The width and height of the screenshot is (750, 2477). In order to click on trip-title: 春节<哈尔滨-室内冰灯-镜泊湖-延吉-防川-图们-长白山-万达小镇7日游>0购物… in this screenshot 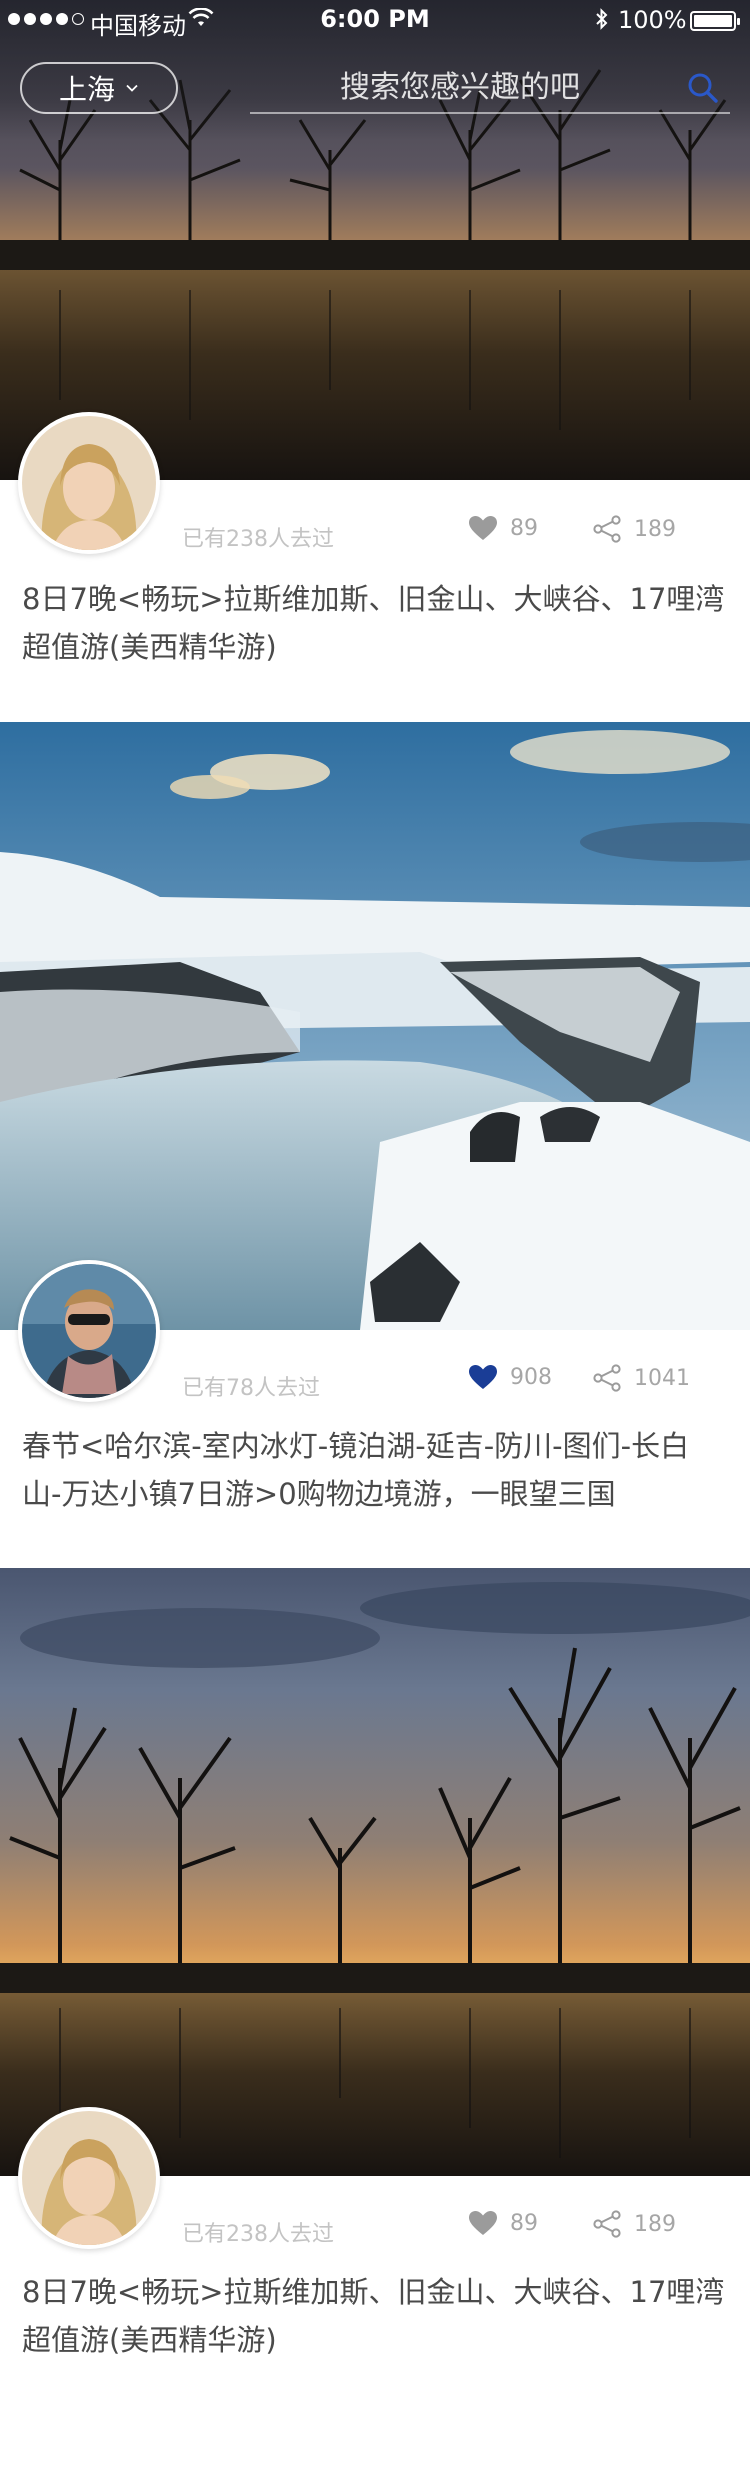, I will do `click(375, 1470)`.